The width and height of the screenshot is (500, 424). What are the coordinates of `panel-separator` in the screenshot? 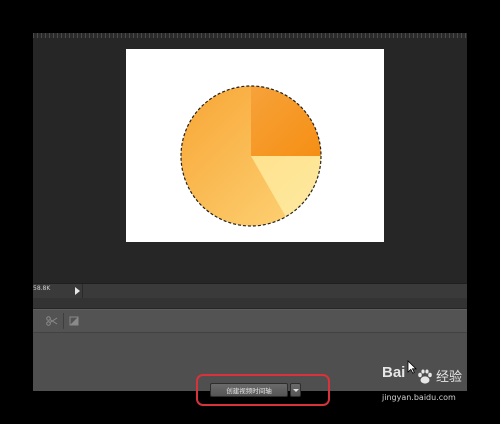 It's located at (250, 303).